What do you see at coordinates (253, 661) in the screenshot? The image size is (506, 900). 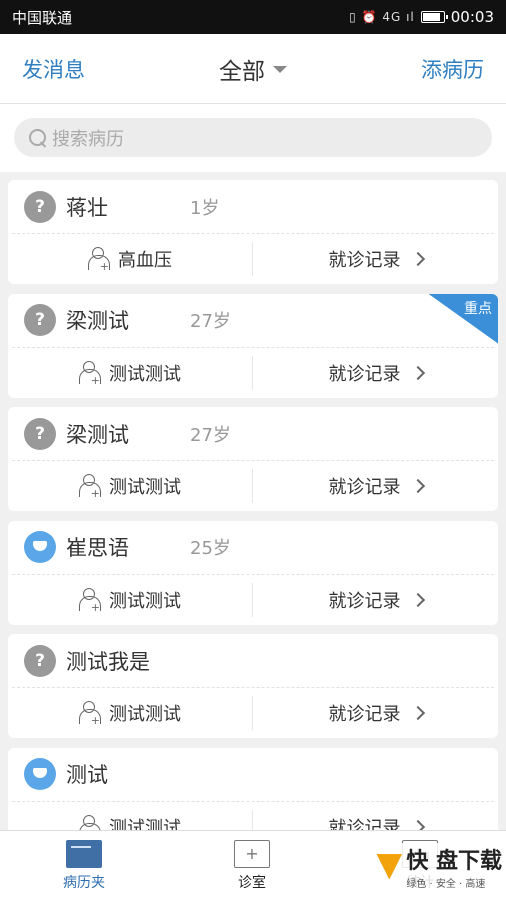 I see `patient-header: 测试我是` at bounding box center [253, 661].